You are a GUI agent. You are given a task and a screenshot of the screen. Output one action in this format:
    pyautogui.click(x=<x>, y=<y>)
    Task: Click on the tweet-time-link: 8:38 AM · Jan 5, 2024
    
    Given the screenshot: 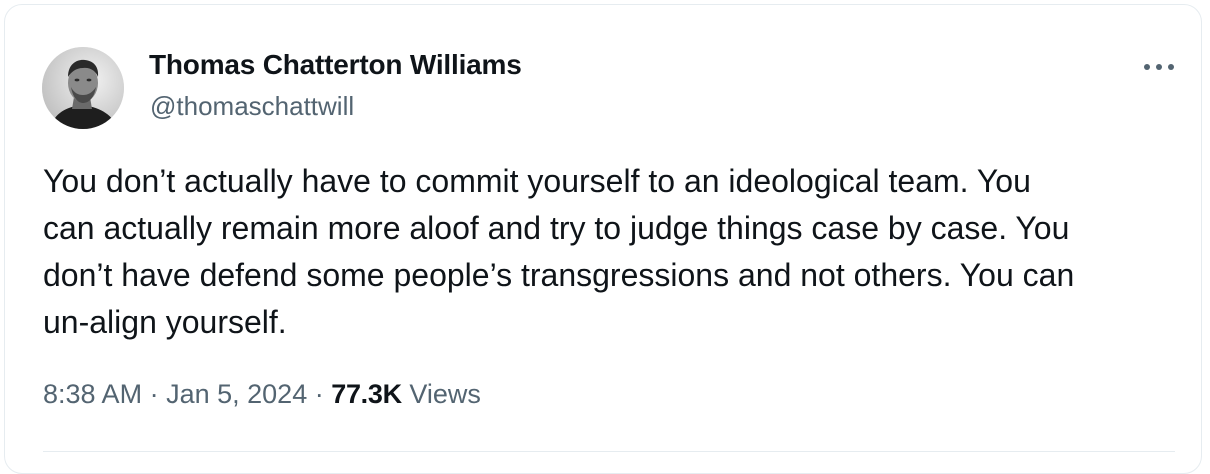 What is the action you would take?
    pyautogui.click(x=175, y=394)
    